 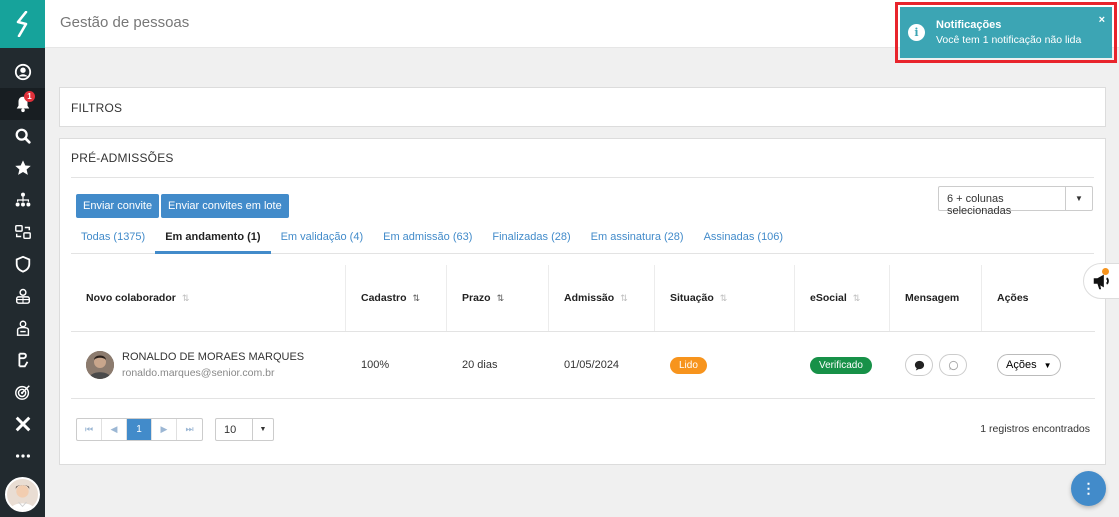 I want to click on team-icon, so click(x=22, y=296).